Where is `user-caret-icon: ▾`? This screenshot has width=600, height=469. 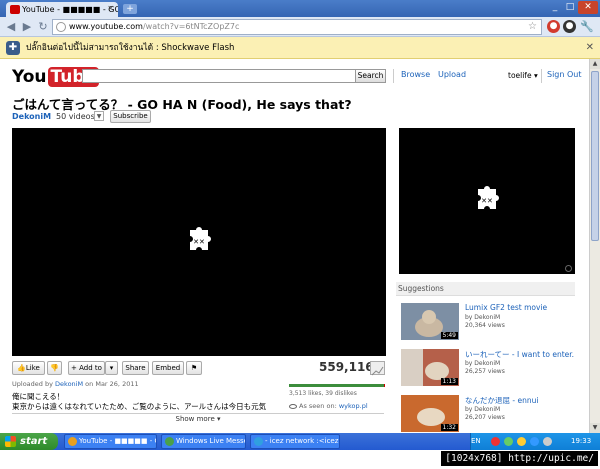
user-caret-icon: ▾ is located at coordinates (535, 75).